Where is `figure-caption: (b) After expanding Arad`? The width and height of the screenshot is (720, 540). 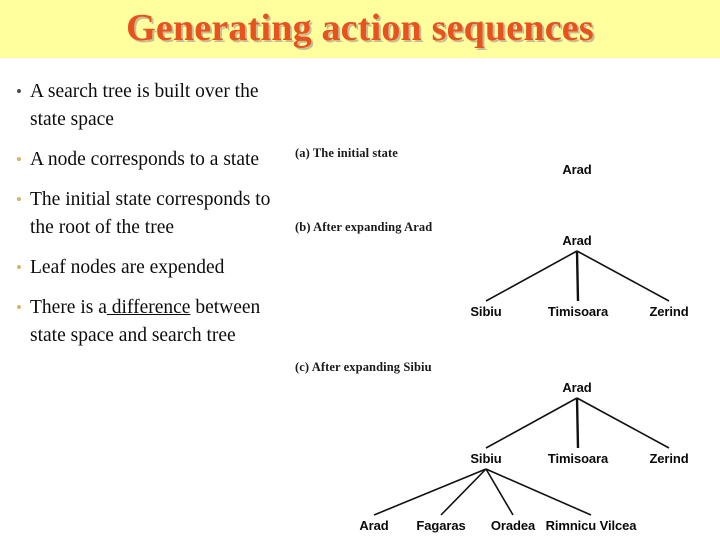 figure-caption: (b) After expanding Arad is located at coordinates (364, 227).